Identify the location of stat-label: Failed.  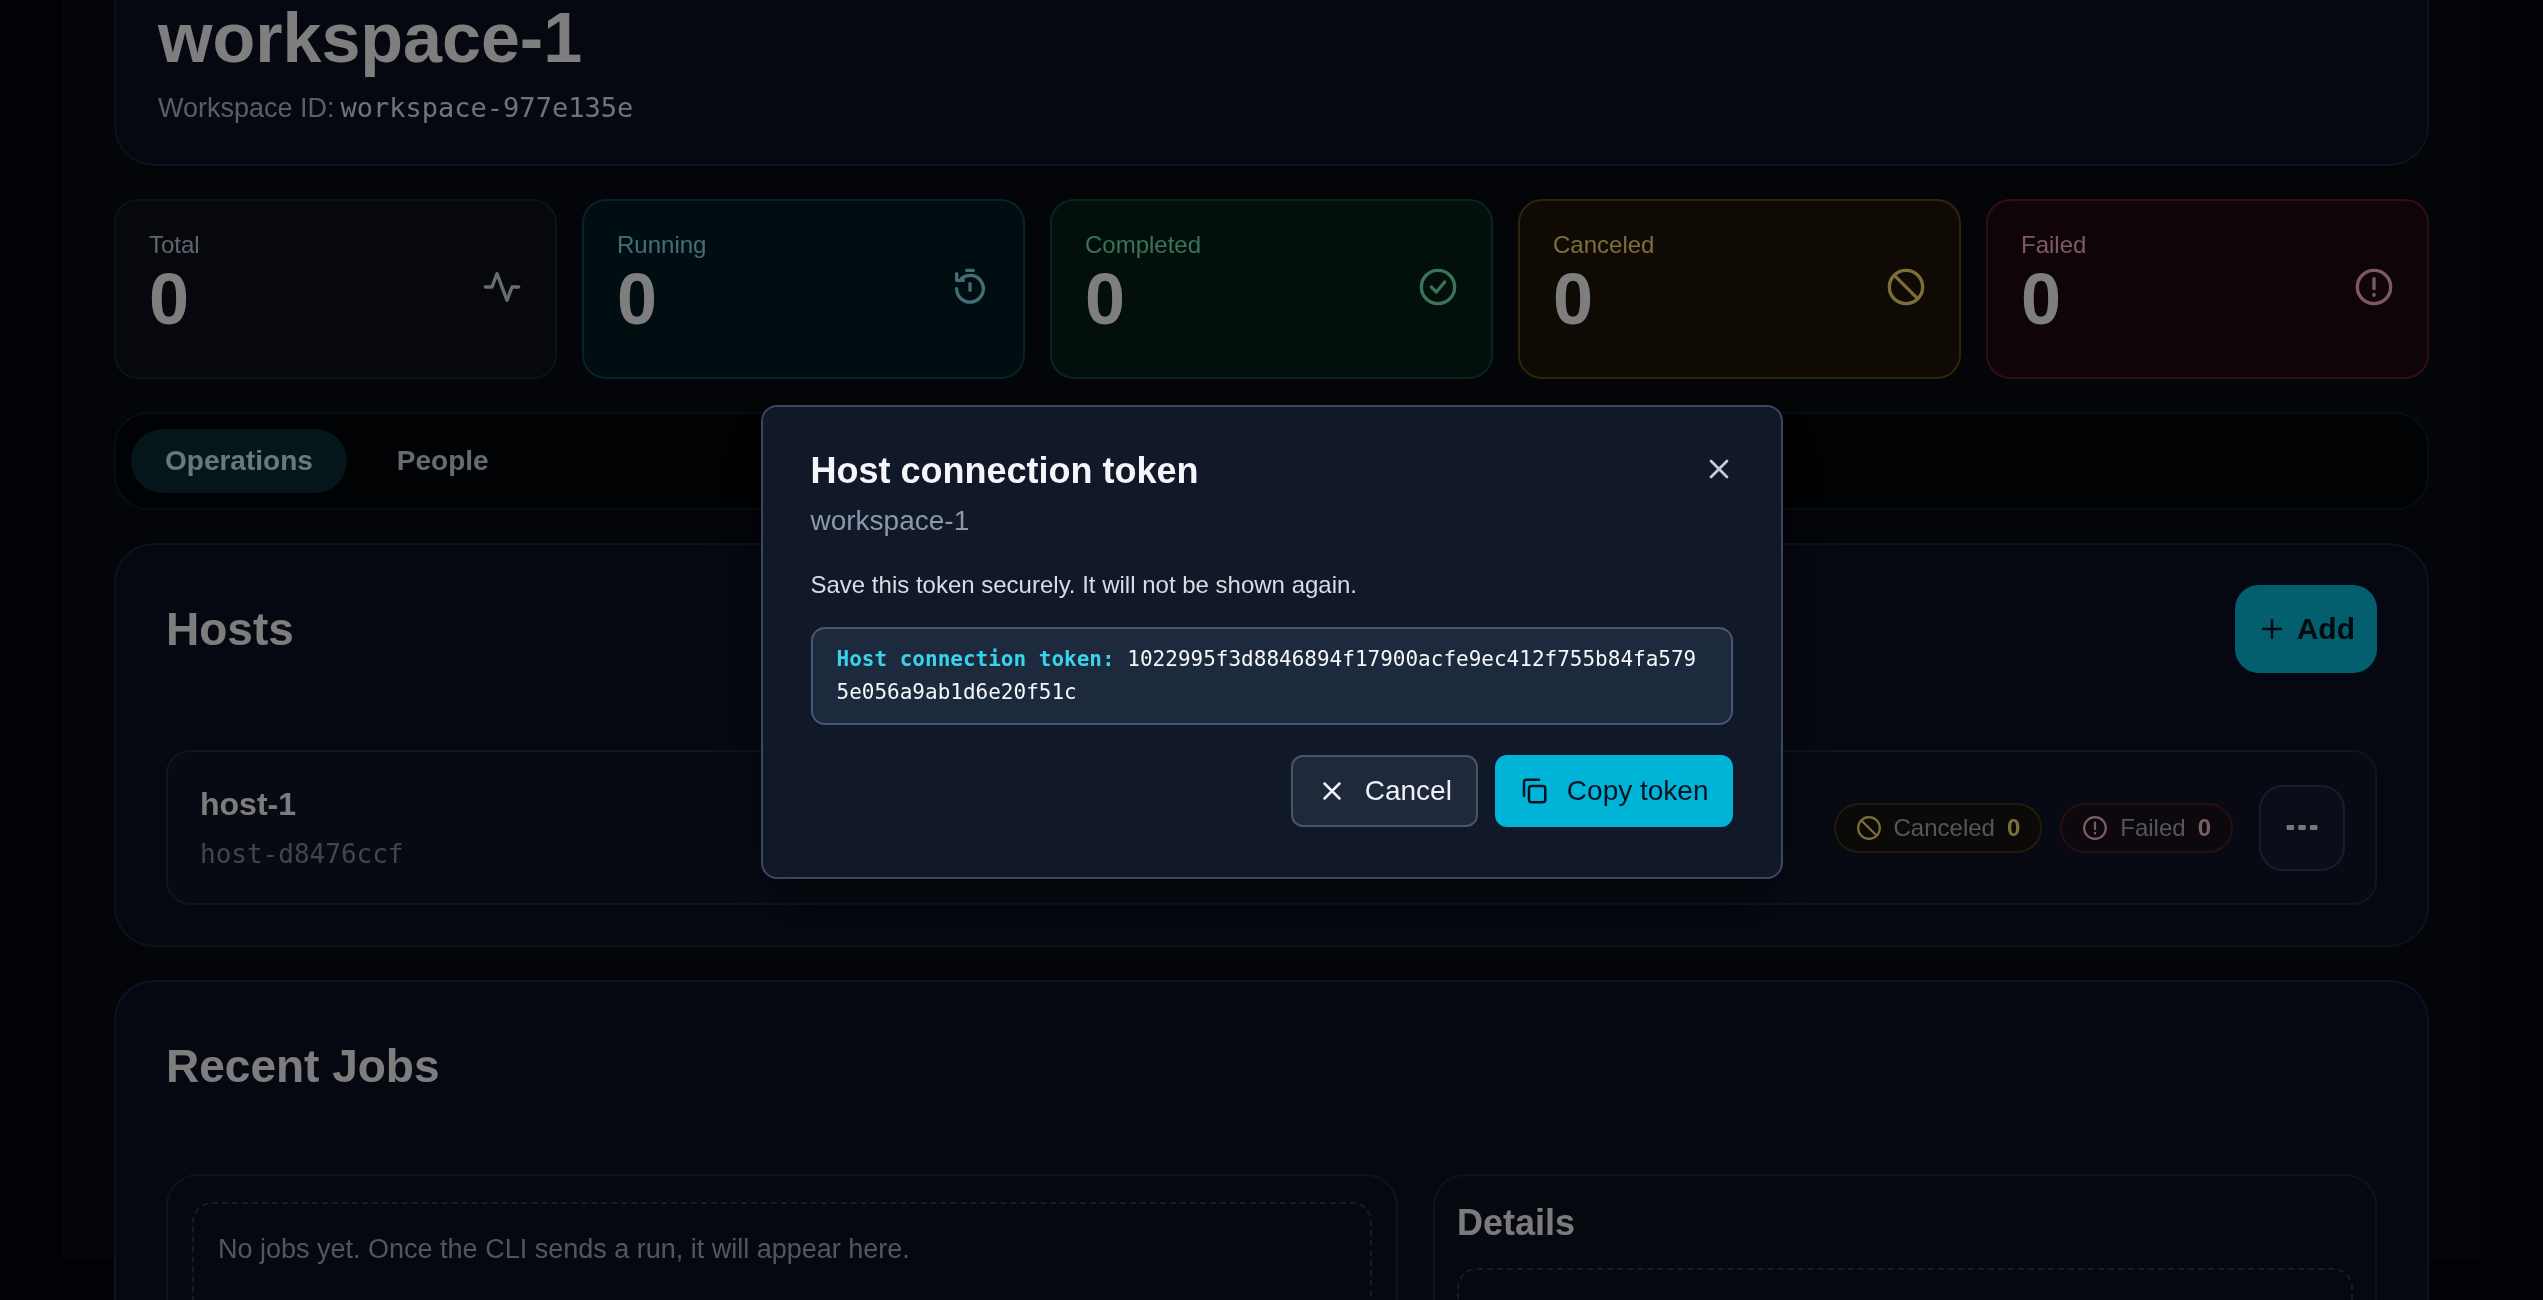
(2054, 245).